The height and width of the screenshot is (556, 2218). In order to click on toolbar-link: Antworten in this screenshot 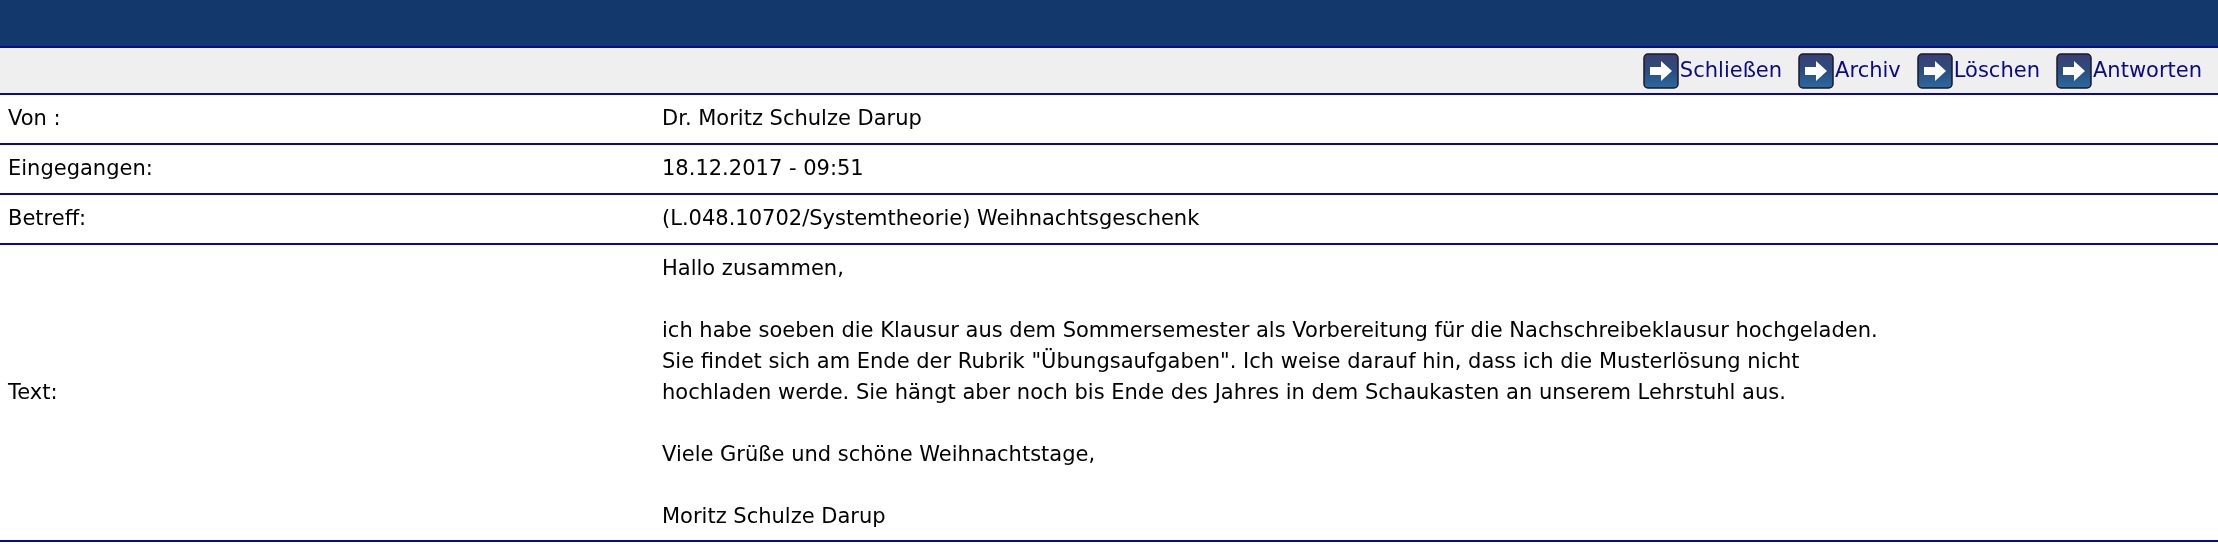, I will do `click(2128, 70)`.